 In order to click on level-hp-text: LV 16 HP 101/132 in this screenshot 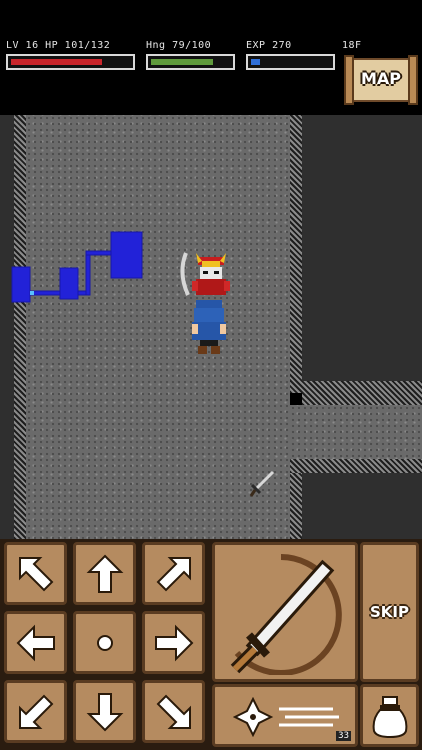, I will do `click(58, 45)`.